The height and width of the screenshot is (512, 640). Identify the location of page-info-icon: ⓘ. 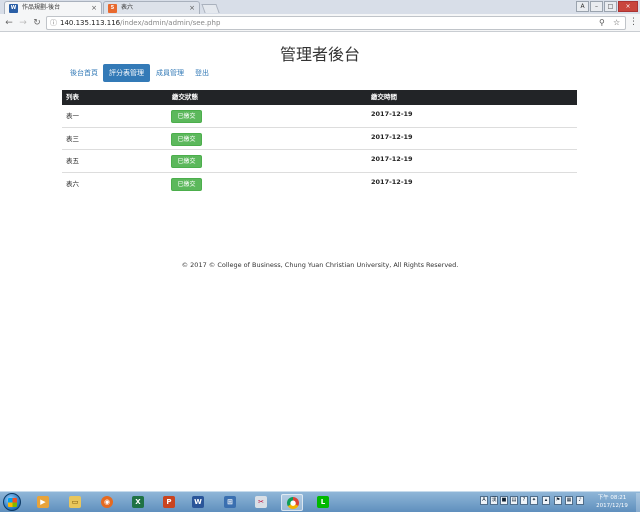
(53, 23).